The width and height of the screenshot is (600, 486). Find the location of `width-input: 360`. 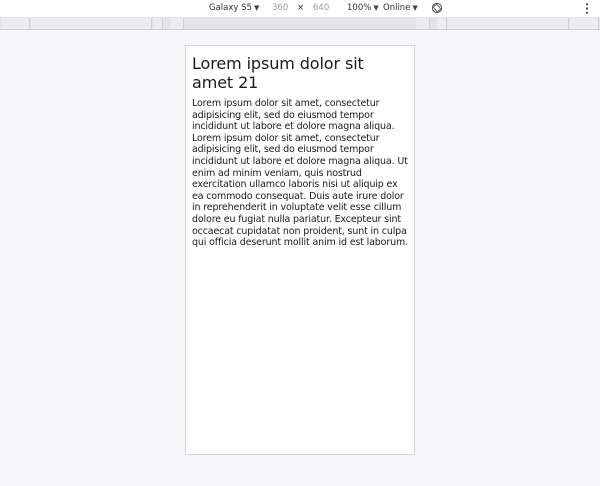

width-input: 360 is located at coordinates (280, 8).